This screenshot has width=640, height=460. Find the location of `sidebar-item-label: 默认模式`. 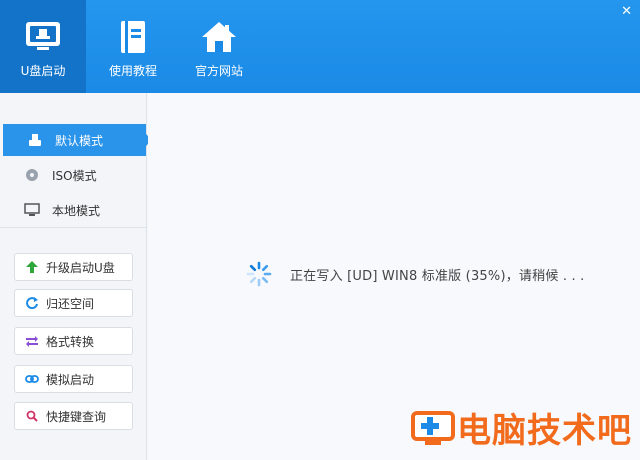

sidebar-item-label: 默认模式 is located at coordinates (79, 140).